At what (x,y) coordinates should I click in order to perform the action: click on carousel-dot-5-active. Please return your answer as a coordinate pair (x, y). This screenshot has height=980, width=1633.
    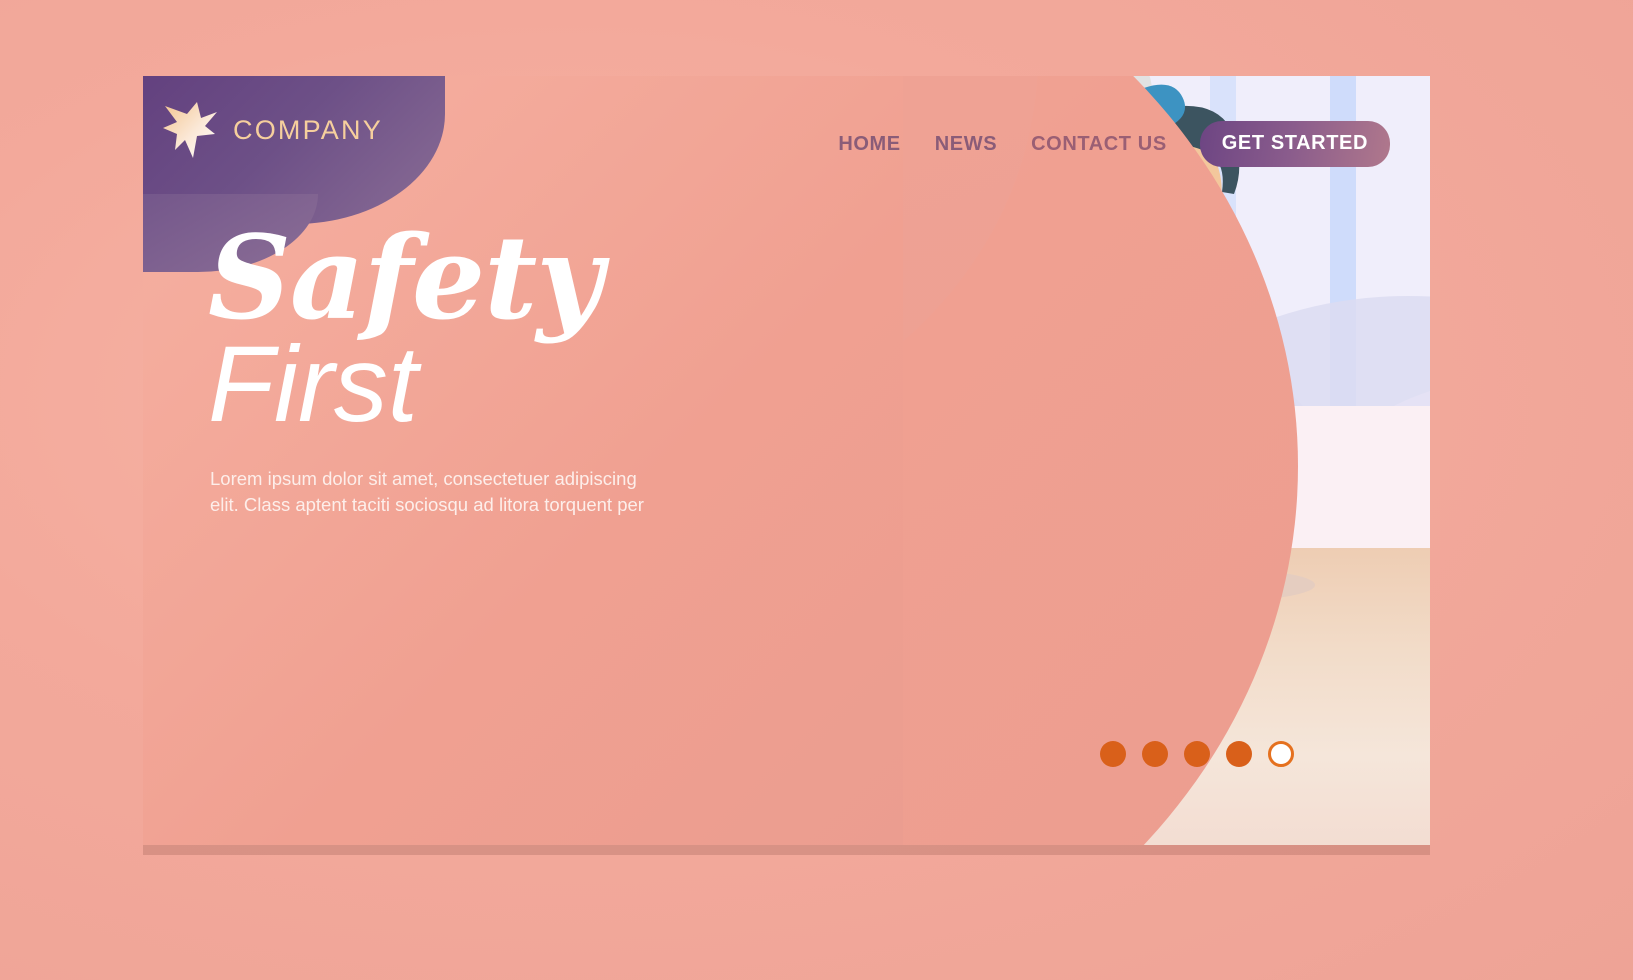
    Looking at the image, I should click on (1281, 754).